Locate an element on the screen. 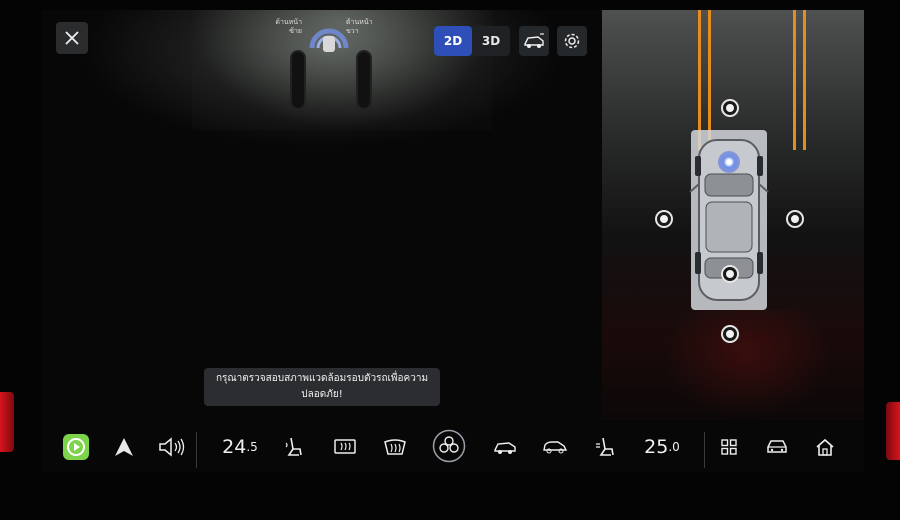 Image resolution: width=900 pixels, height=520 pixels. mode-2d-button: 2D is located at coordinates (453, 41).